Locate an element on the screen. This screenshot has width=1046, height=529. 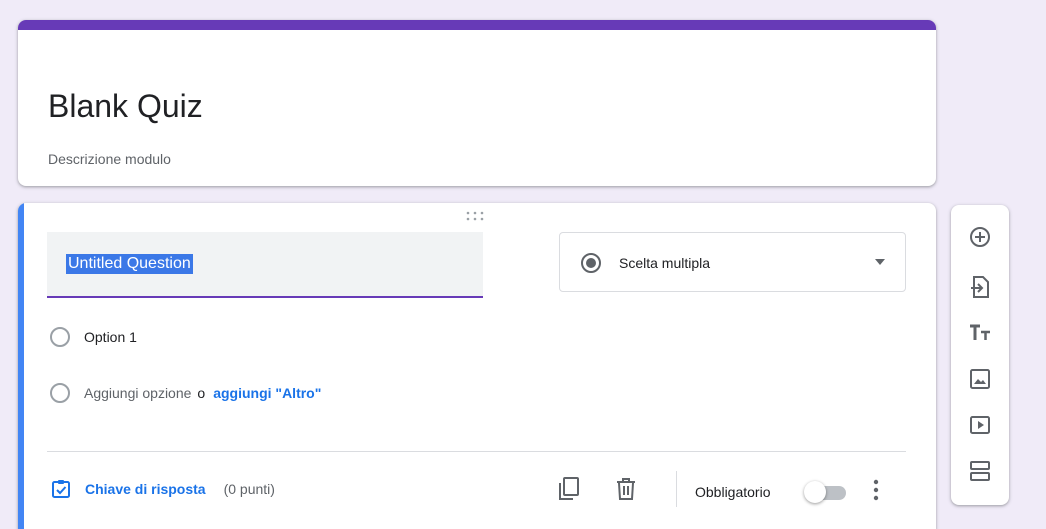
form-title: Blank Quiz is located at coordinates (125, 106).